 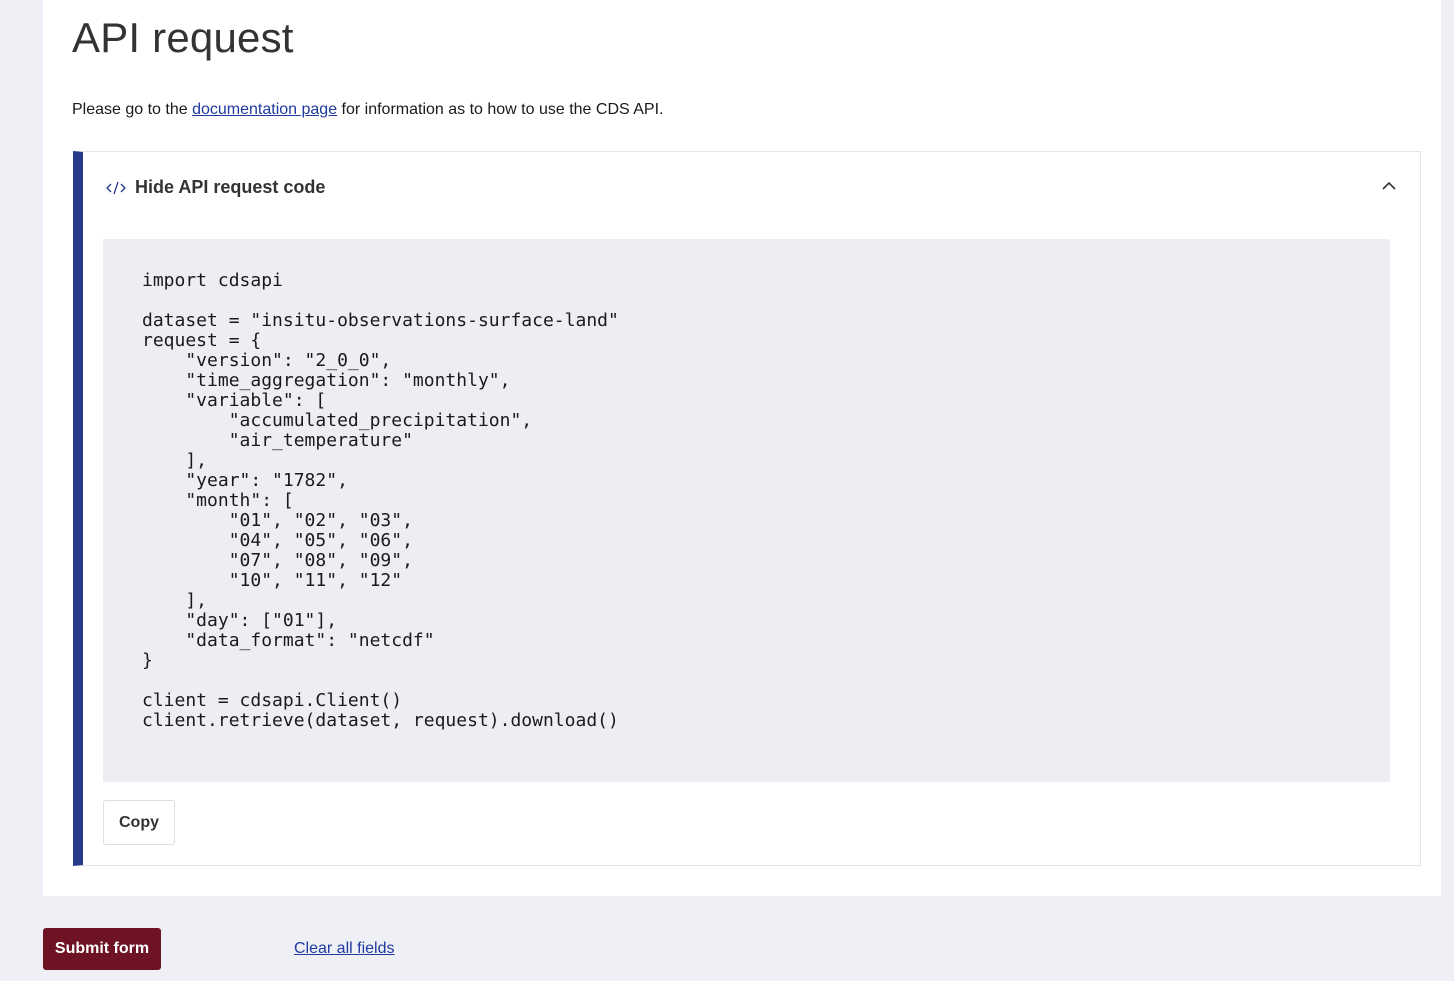 I want to click on hide-api-code-toggle: Hide API request code, so click(x=751, y=187).